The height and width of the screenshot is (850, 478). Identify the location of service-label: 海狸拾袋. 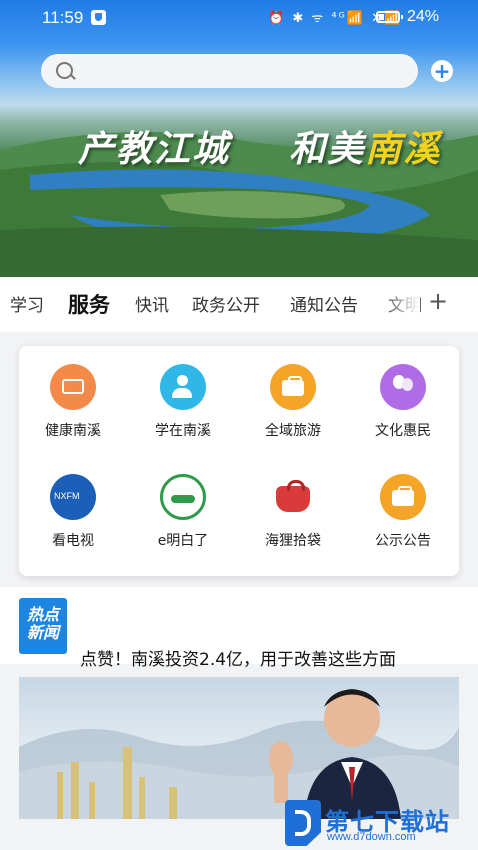
(293, 541).